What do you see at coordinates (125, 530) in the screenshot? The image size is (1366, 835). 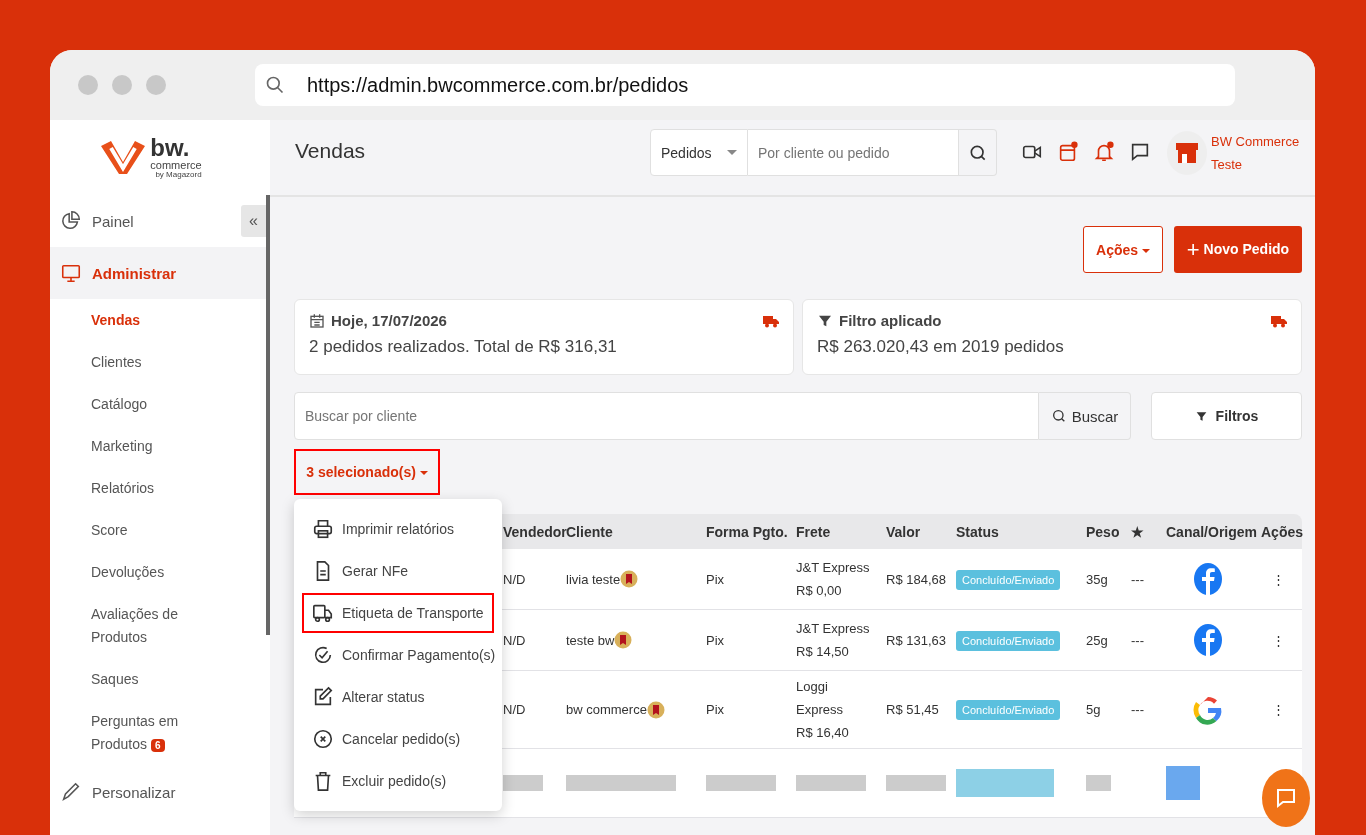 I see `sidebar-subitem: Score` at bounding box center [125, 530].